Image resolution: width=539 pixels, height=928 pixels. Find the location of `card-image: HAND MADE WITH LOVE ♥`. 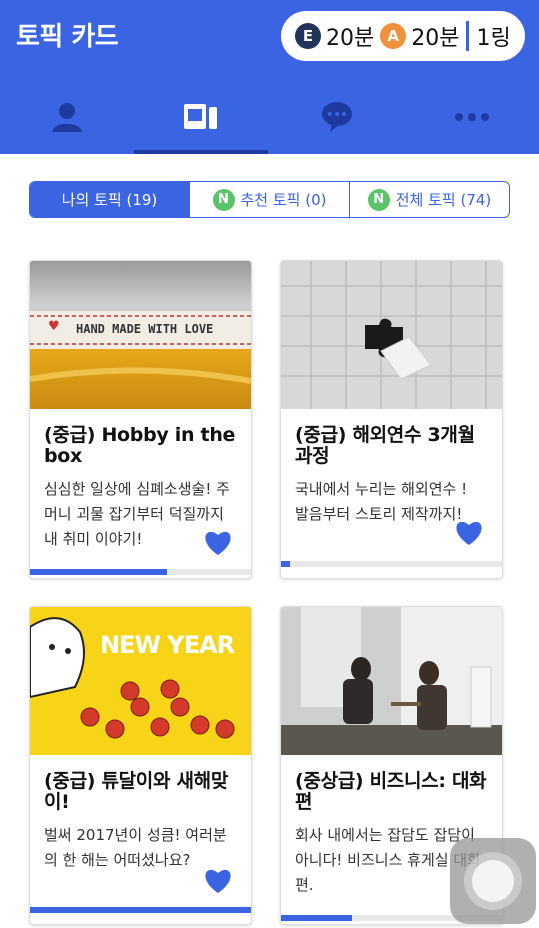

card-image: HAND MADE WITH LOVE ♥ is located at coordinates (140, 335).